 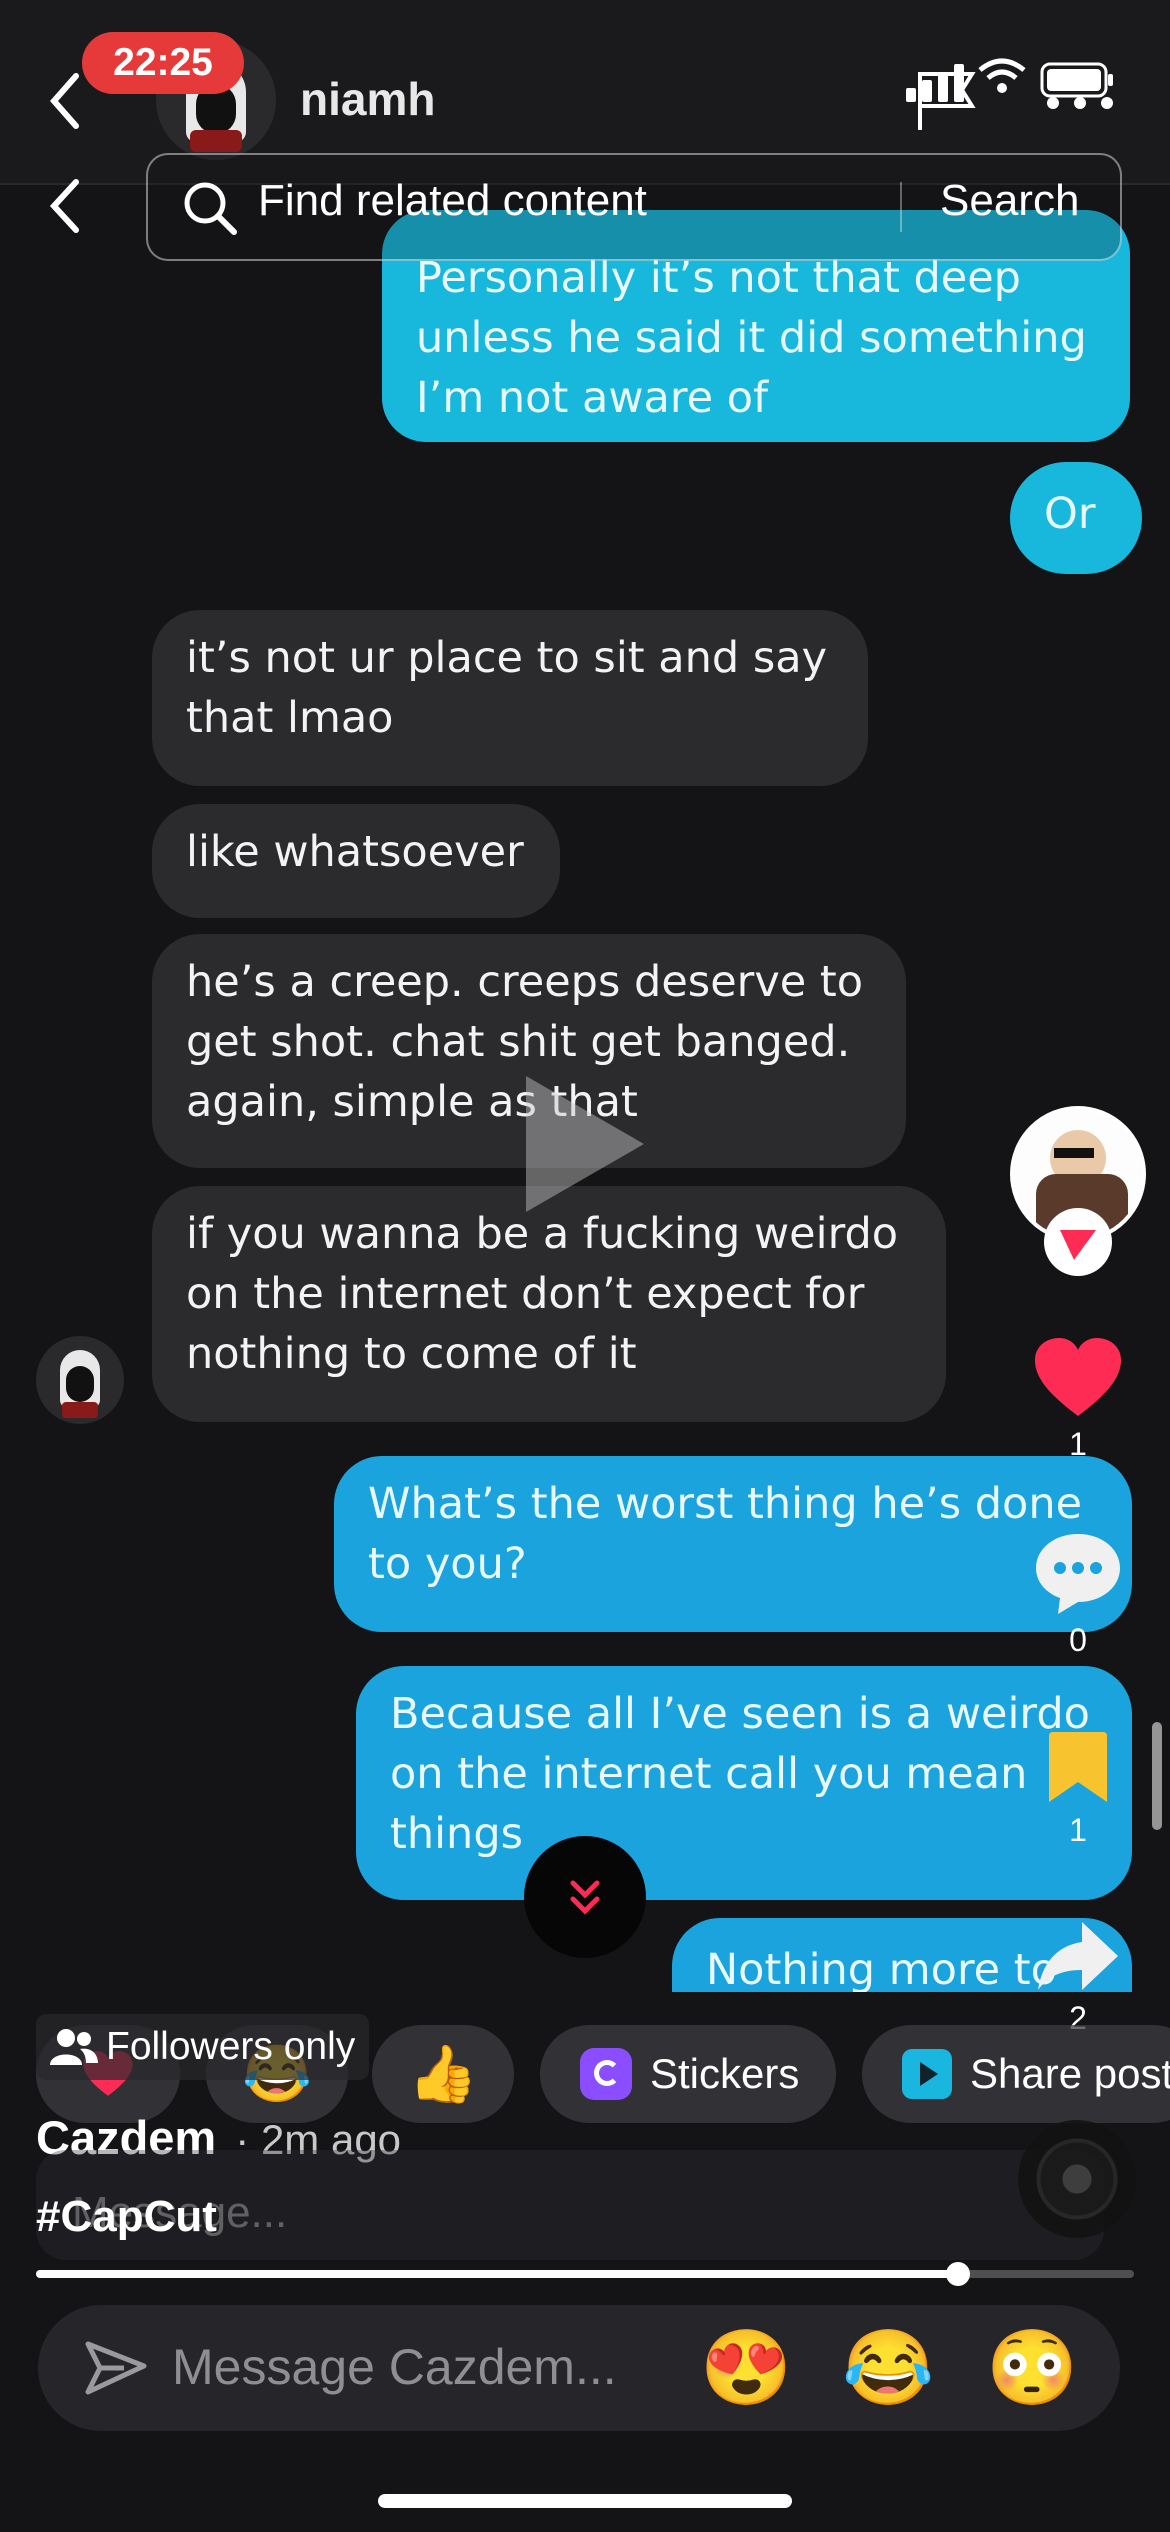 What do you see at coordinates (881, 1968) in the screenshot?
I see `message-text: Nothing more to` at bounding box center [881, 1968].